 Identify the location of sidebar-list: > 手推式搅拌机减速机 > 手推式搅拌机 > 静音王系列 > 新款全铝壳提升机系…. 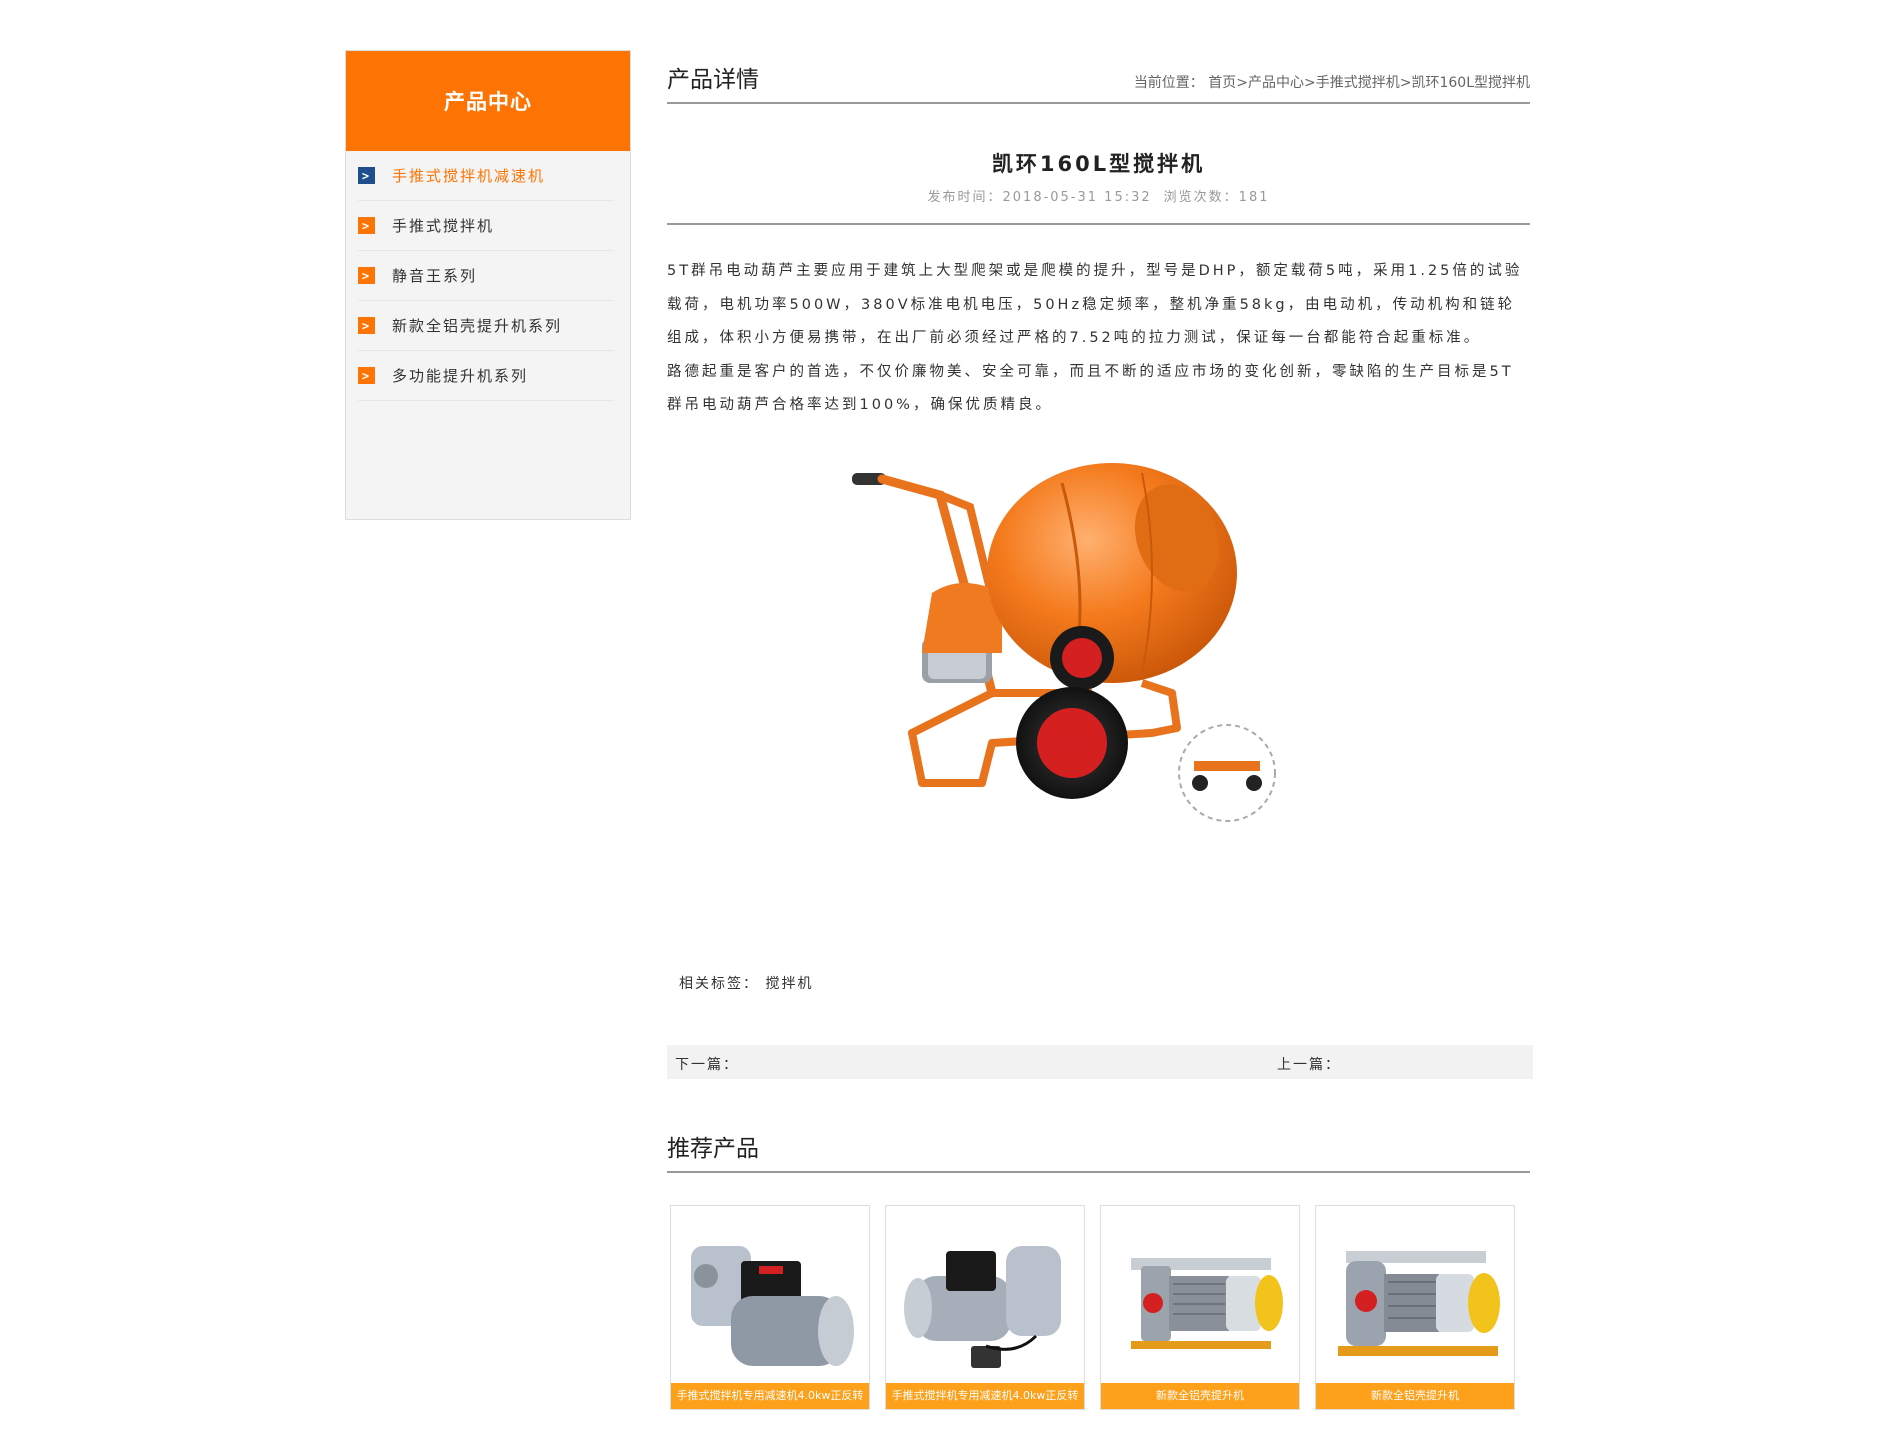
(488, 276).